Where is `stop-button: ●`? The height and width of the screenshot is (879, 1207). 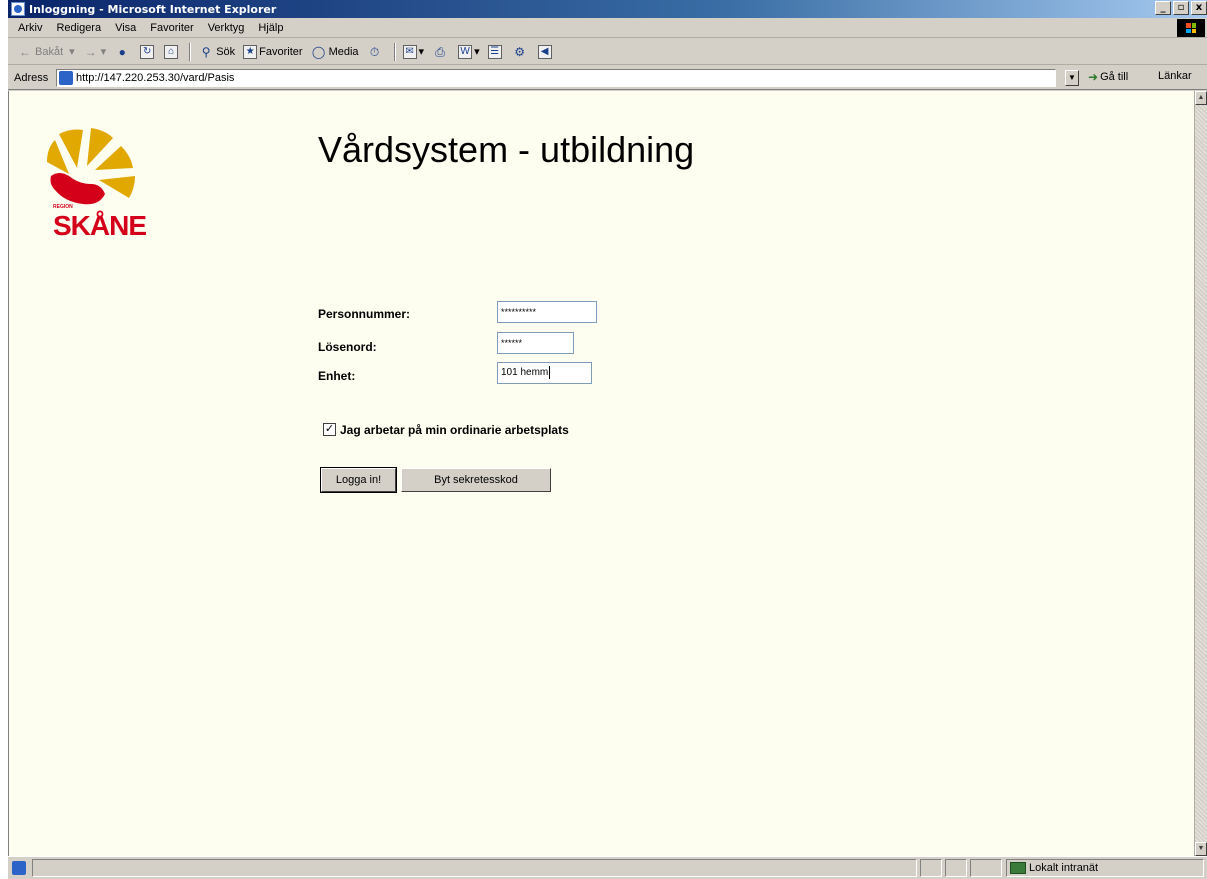 stop-button: ● is located at coordinates (123, 52).